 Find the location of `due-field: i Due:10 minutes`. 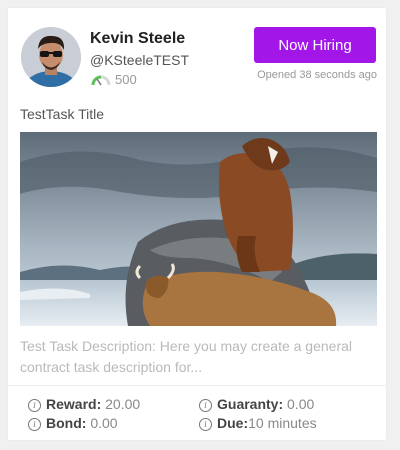

due-field: i Due:10 minutes is located at coordinates (258, 423).